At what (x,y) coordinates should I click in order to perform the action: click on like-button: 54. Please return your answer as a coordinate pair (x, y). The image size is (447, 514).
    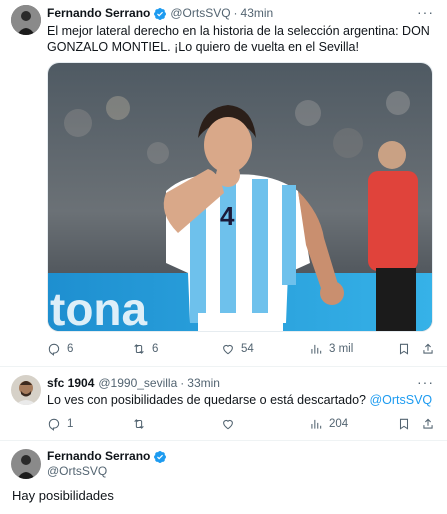
    Looking at the image, I should click on (237, 349).